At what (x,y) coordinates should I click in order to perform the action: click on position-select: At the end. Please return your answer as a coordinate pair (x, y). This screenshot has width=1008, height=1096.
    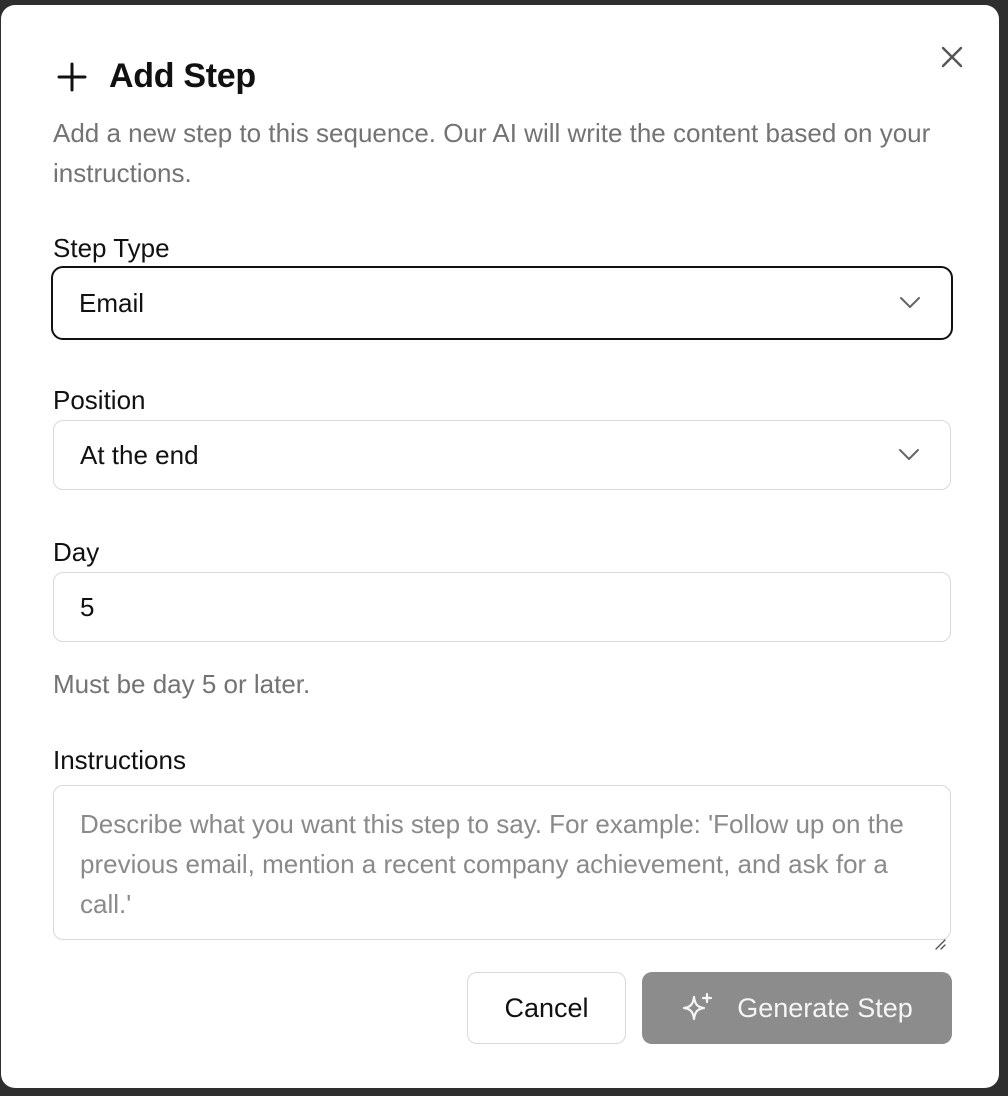
    Looking at the image, I should click on (502, 455).